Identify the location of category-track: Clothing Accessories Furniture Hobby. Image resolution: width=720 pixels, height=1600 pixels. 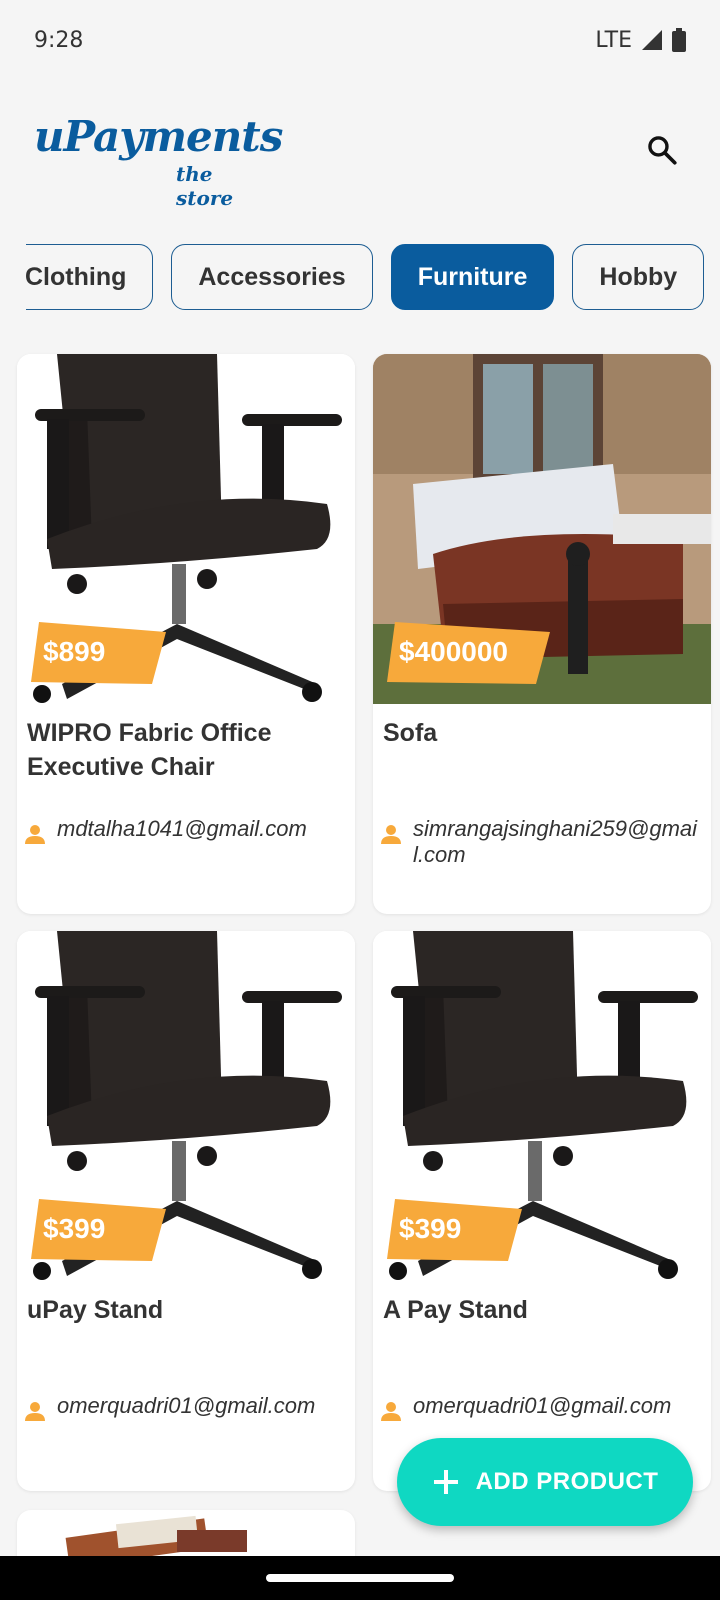
(365, 277).